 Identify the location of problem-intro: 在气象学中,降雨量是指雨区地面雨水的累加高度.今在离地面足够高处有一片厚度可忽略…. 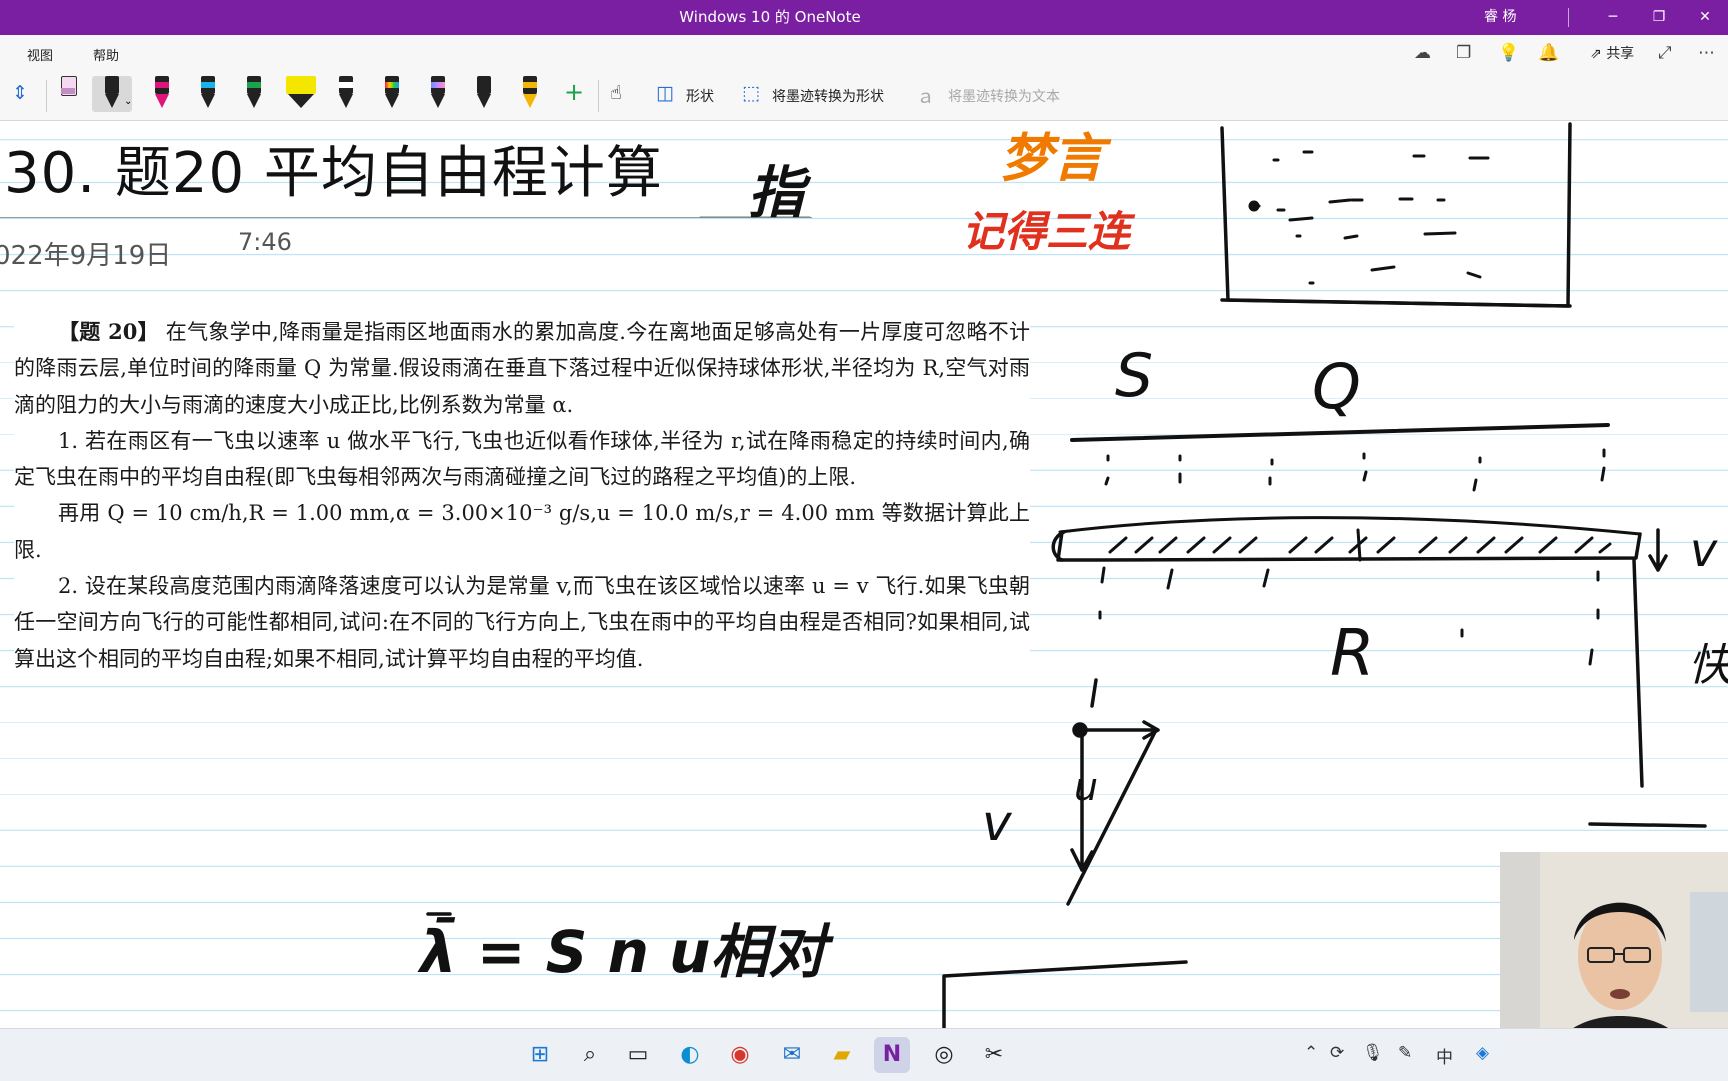
(522, 368).